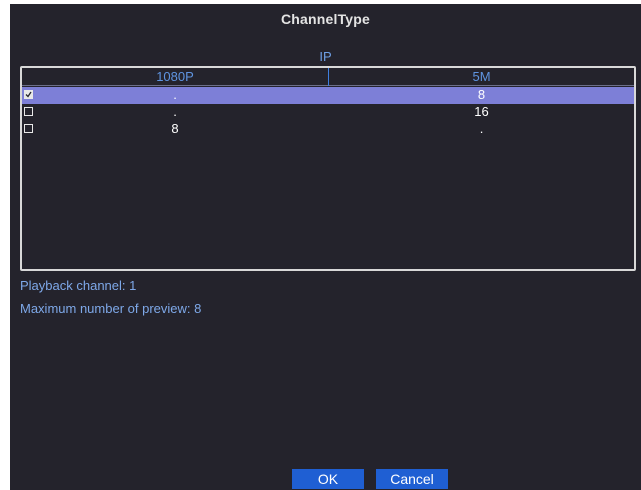 This screenshot has height=490, width=641. I want to click on column-header-5m: 5M, so click(481, 77).